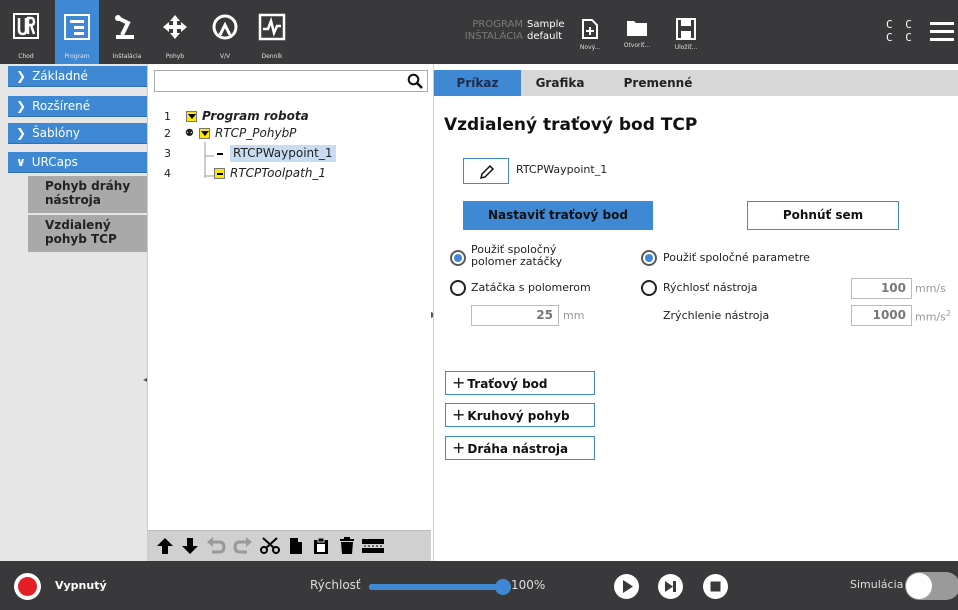  I want to click on radio-blend-radius-label: Zatáčka s polomerom, so click(531, 287).